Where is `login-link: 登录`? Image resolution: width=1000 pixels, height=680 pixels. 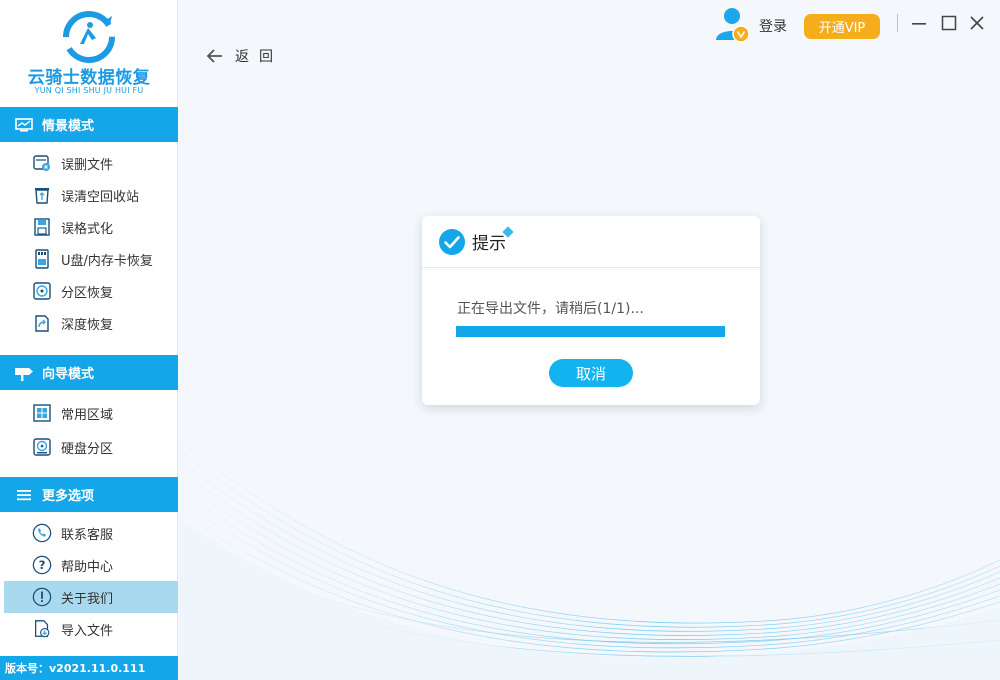
login-link: 登录 is located at coordinates (773, 26).